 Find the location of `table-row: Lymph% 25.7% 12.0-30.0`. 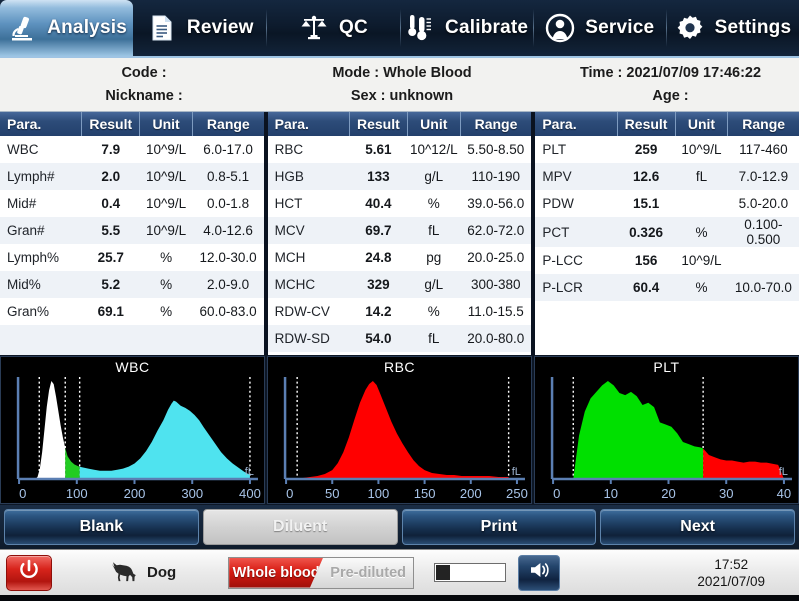

table-row: Lymph% 25.7% 12.0-30.0 is located at coordinates (132, 257).